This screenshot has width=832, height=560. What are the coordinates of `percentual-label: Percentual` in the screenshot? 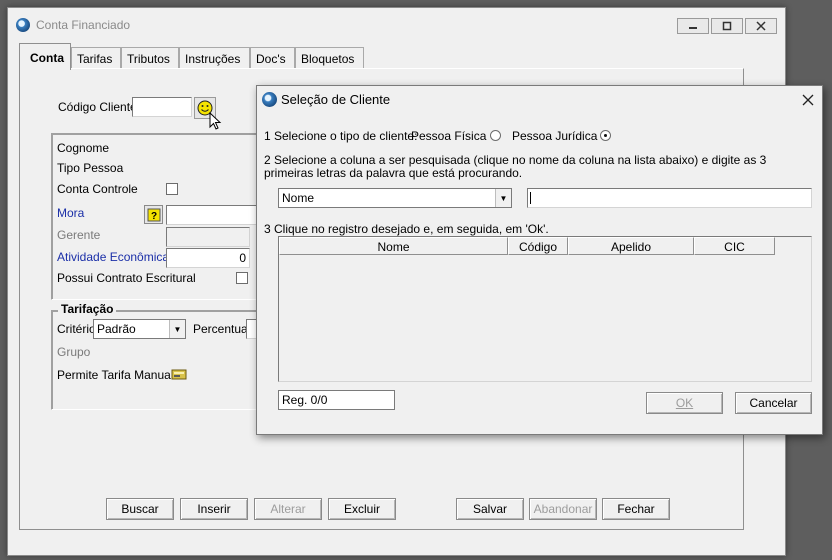 It's located at (222, 329).